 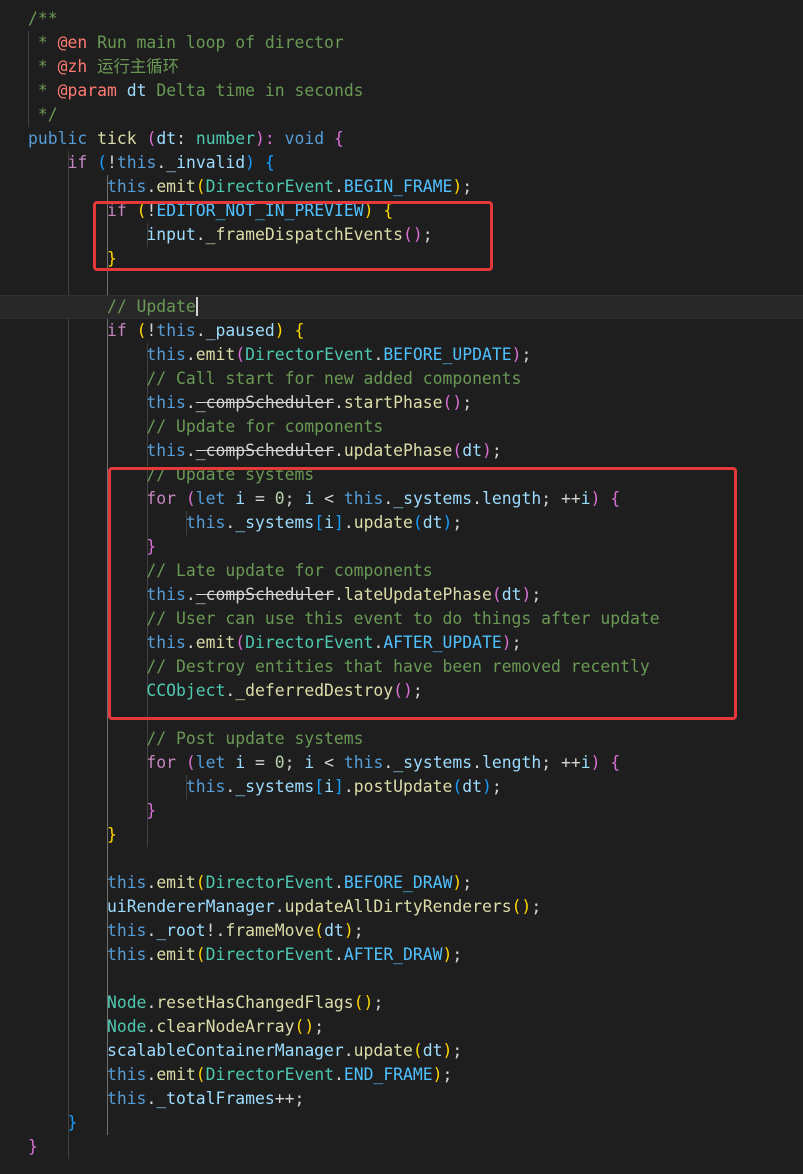 I want to click on code-line: this._compScheduler.updatePhase(dt);, so click(x=401, y=451).